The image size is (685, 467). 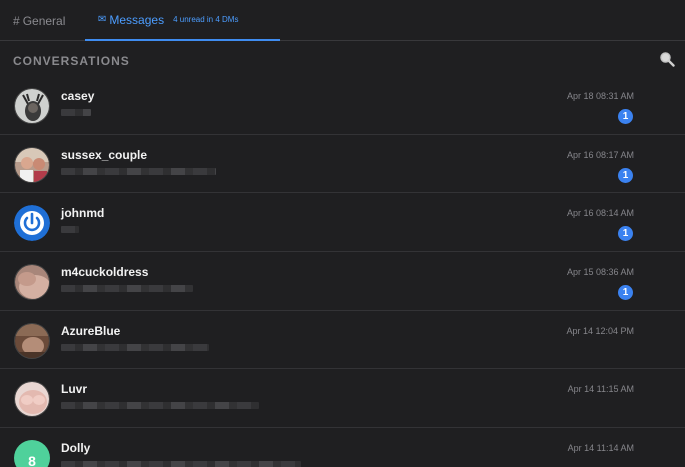 I want to click on conversation-name: Dolly, so click(x=76, y=448).